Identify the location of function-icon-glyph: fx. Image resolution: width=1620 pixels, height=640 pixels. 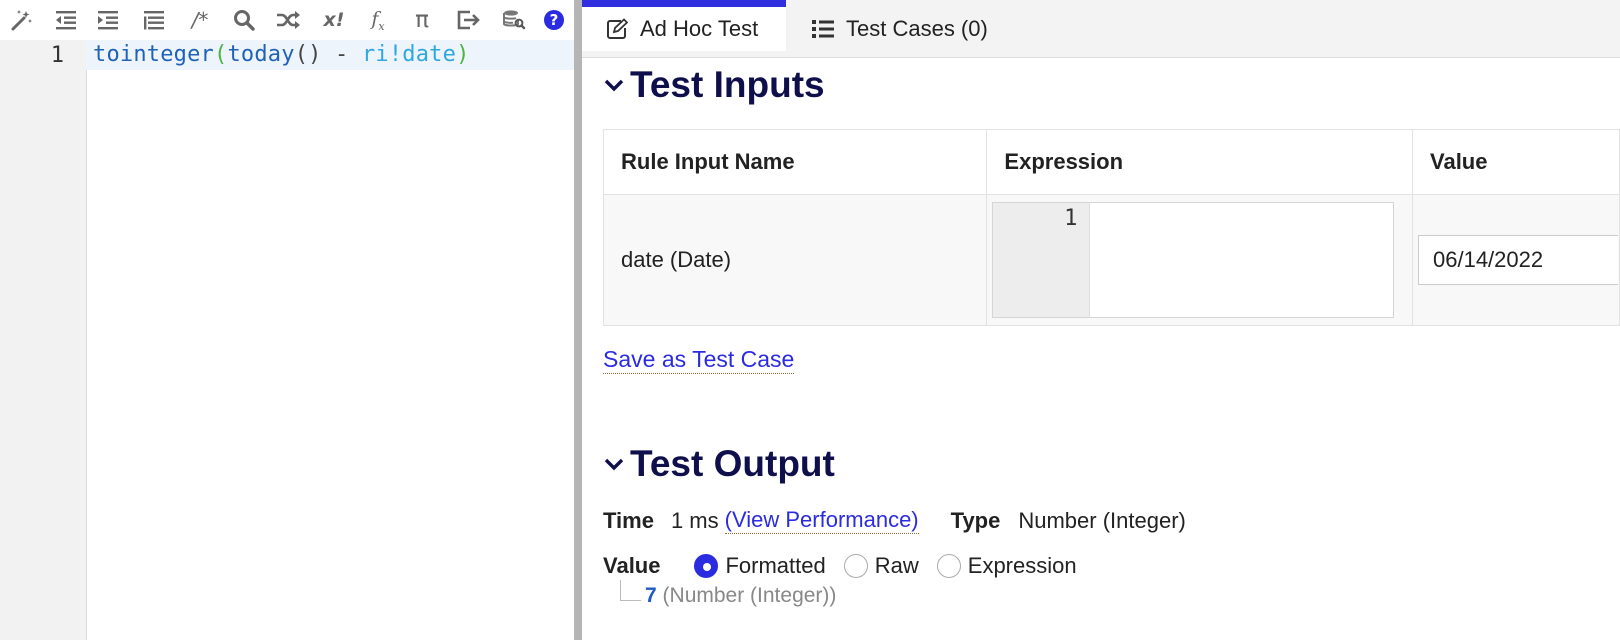
(378, 20).